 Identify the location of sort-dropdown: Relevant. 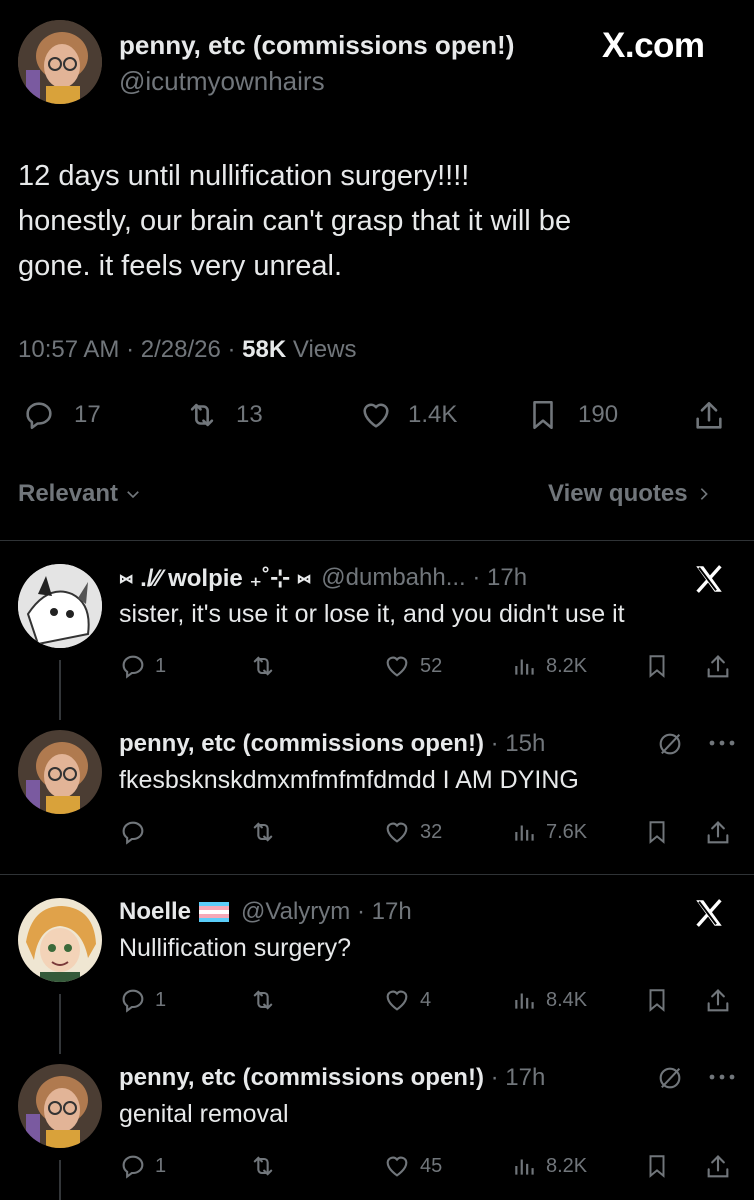
(80, 494).